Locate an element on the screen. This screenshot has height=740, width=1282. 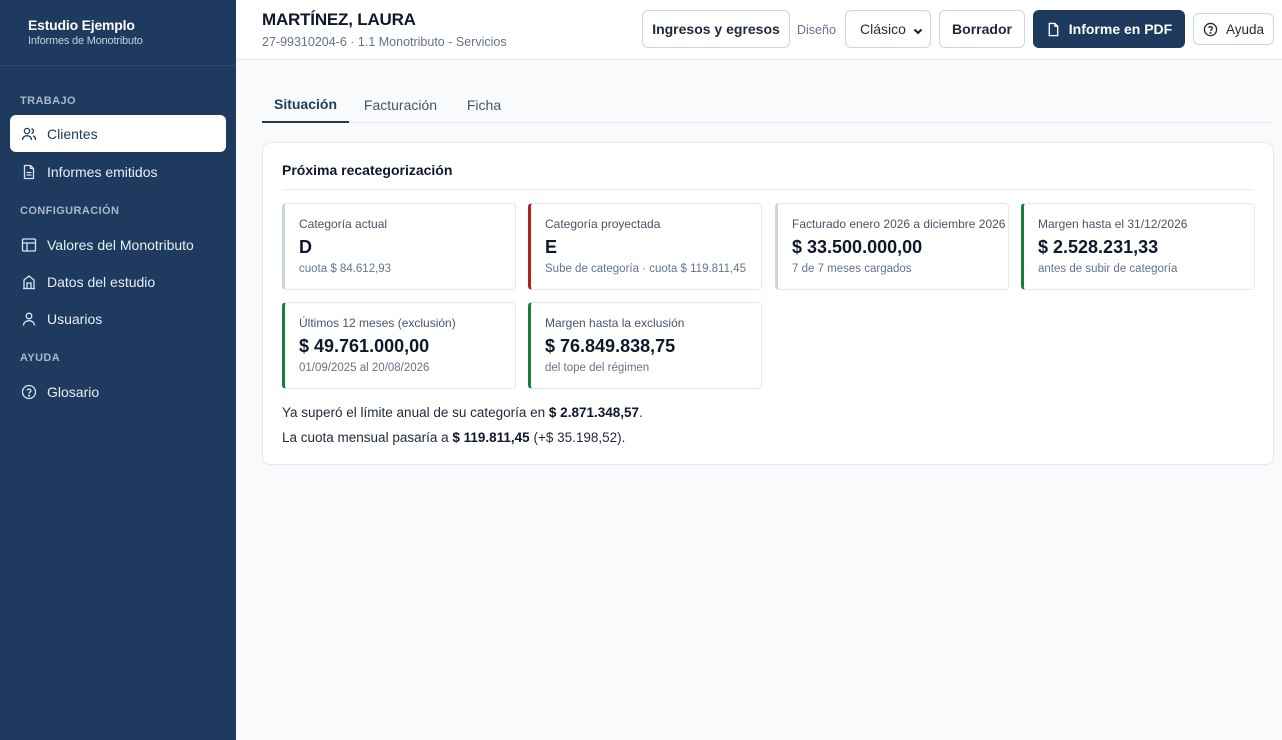
diseno-label: Diseño is located at coordinates (816, 30).